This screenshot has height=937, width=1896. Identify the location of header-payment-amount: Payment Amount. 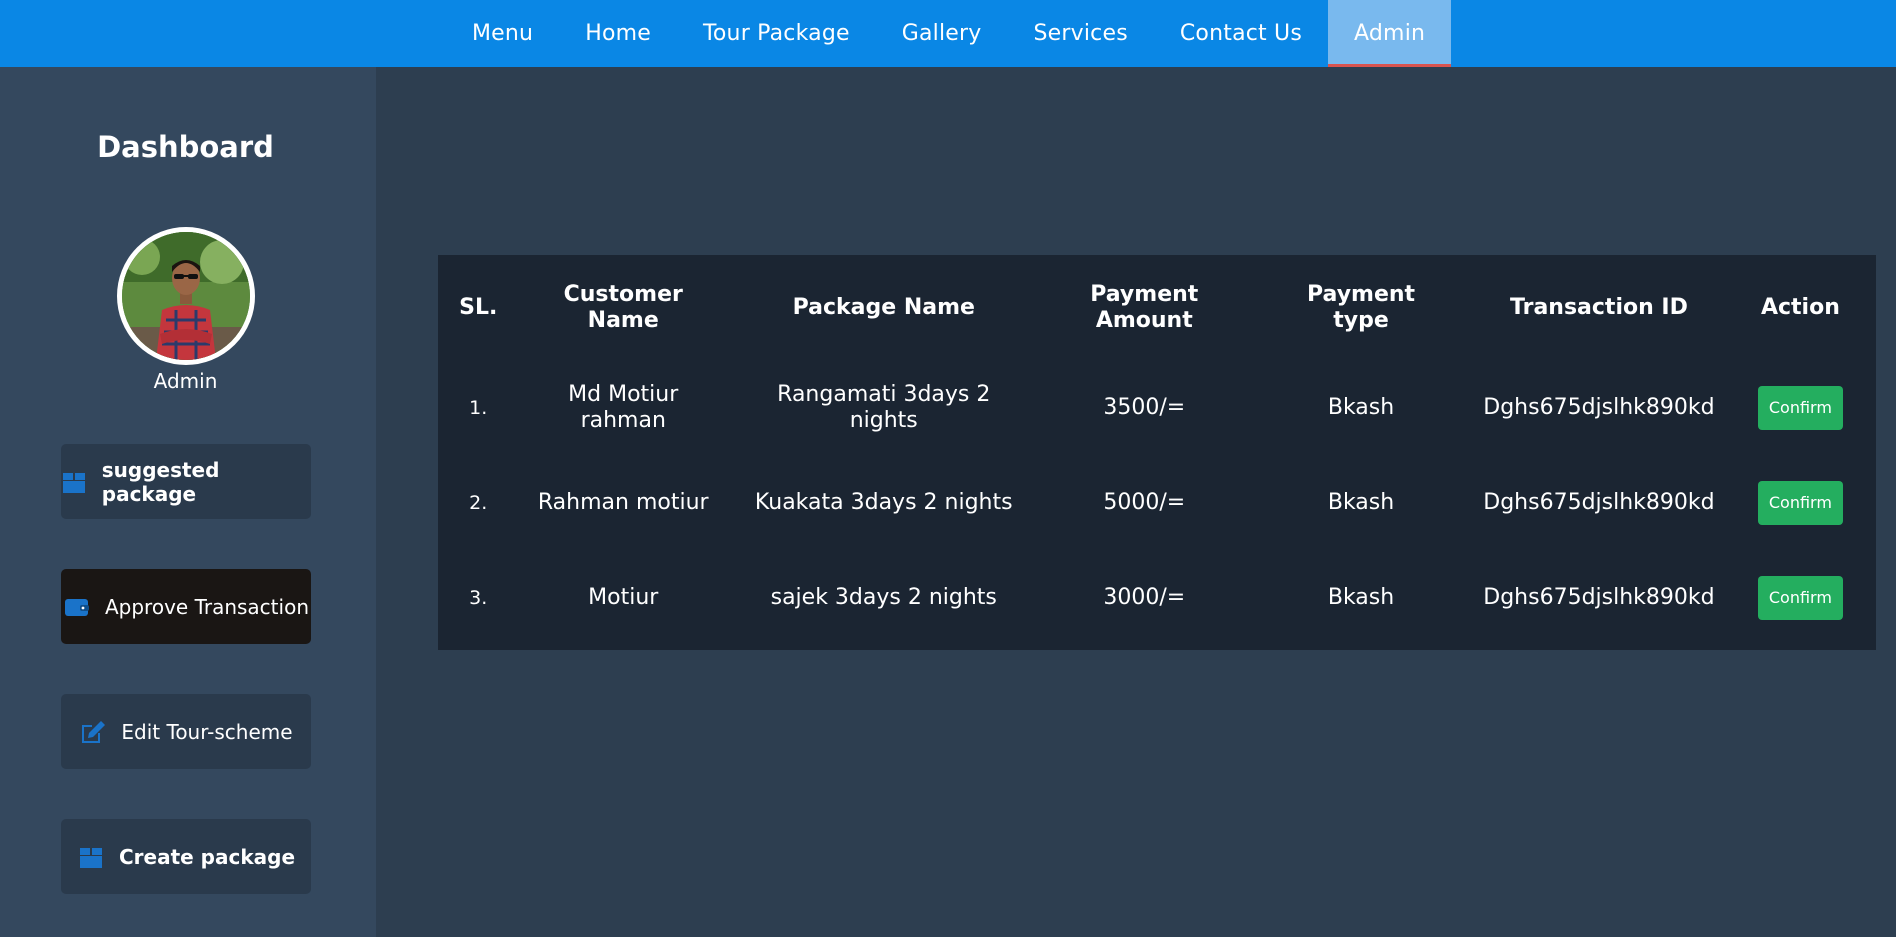
(1144, 307).